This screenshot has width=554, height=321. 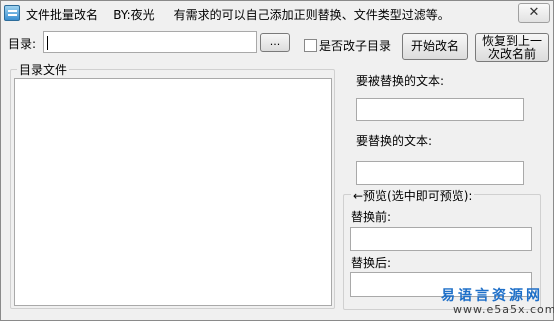 What do you see at coordinates (310, 45) in the screenshot?
I see `subdir-checkbox` at bounding box center [310, 45].